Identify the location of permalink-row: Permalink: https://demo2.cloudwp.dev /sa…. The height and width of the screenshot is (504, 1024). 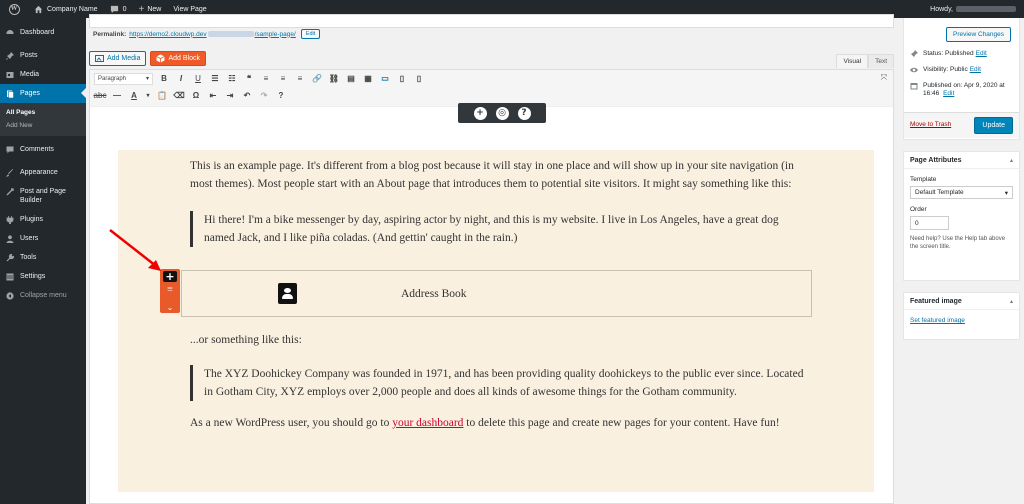
(207, 34).